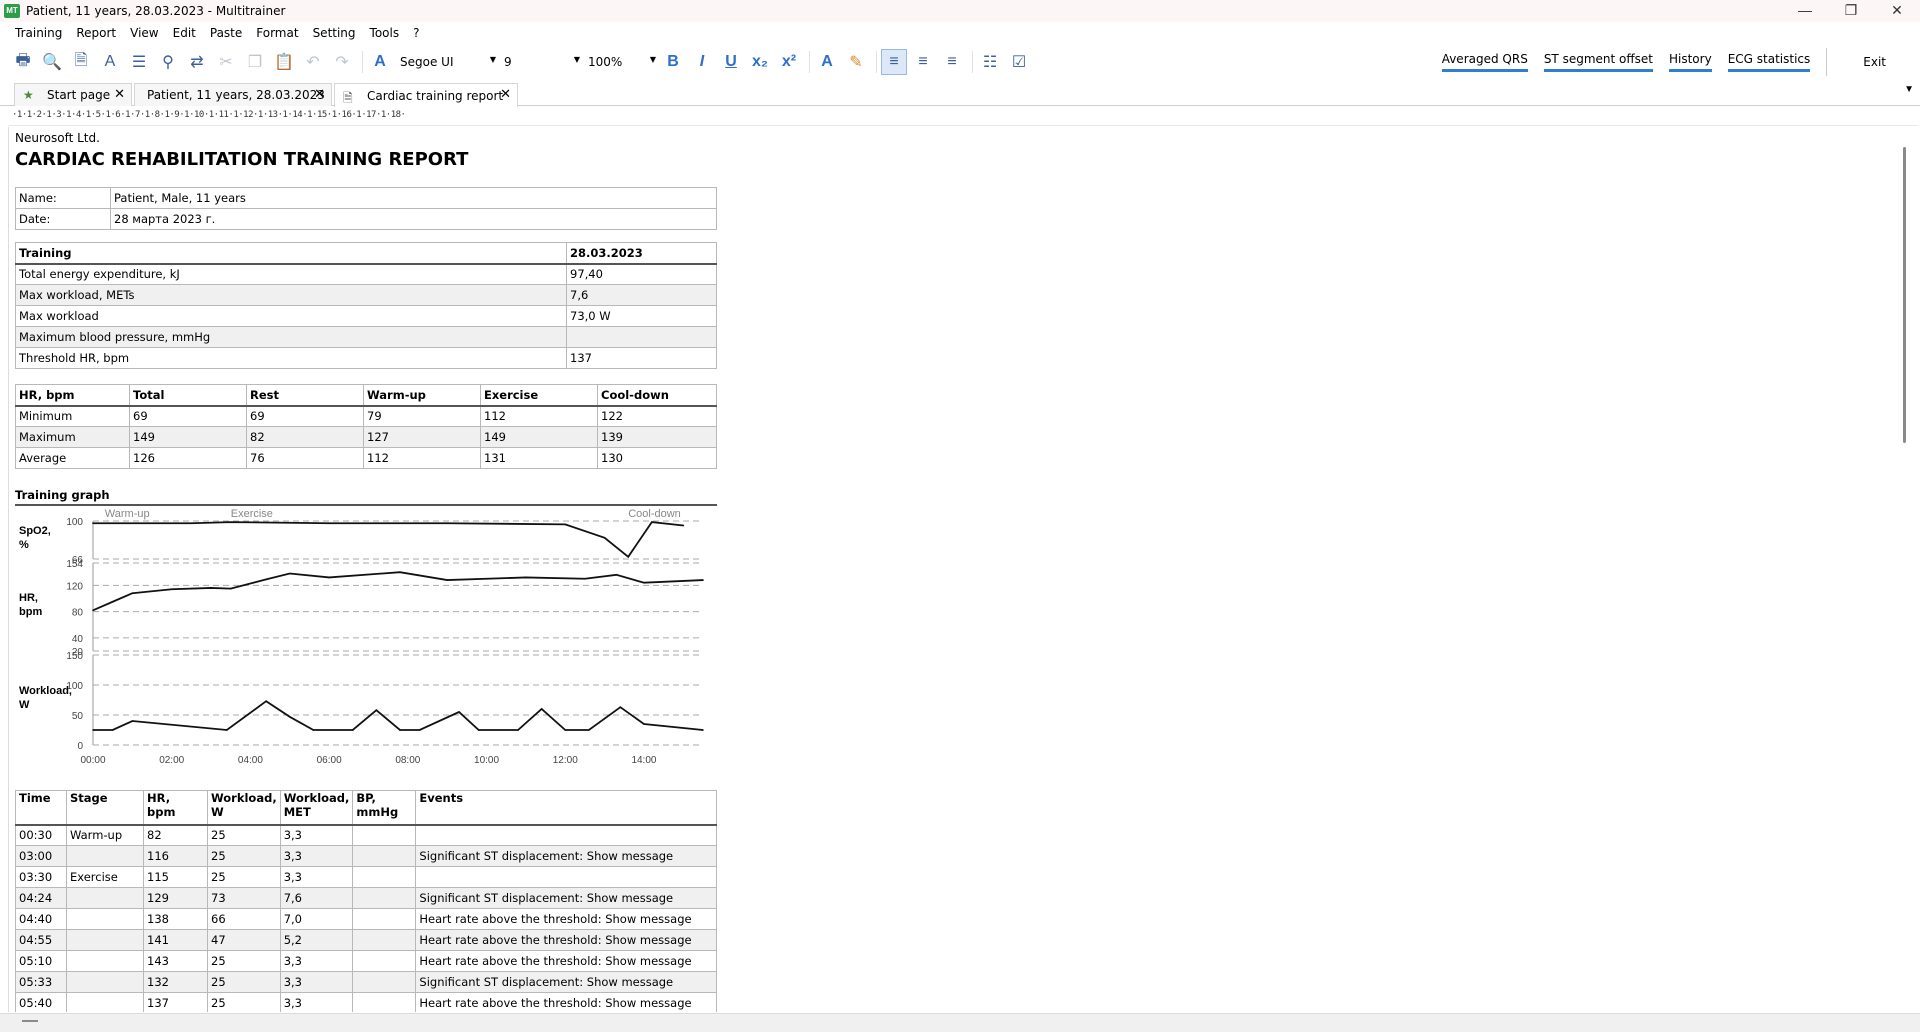  I want to click on zoom-value: 100%, so click(605, 62).